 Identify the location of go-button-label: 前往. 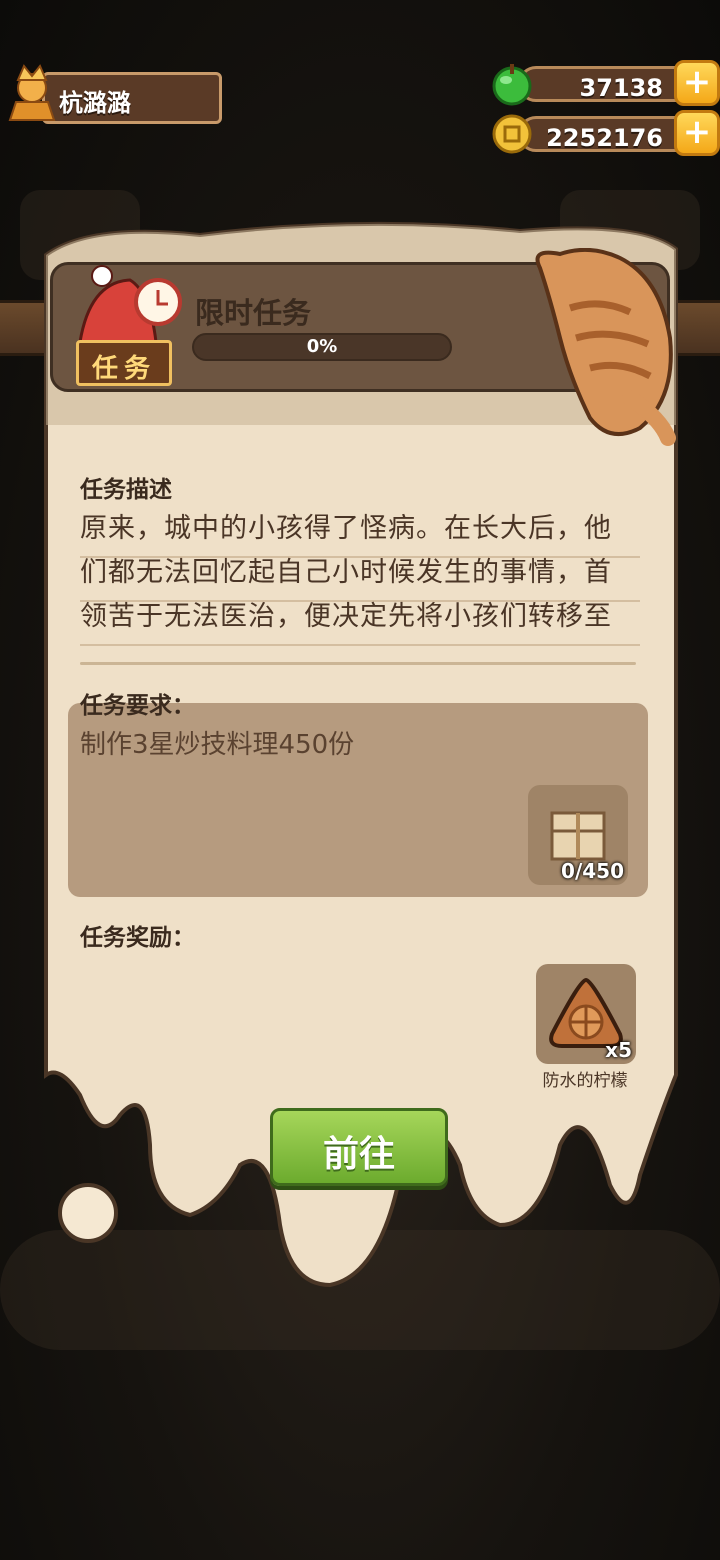
(358, 1154).